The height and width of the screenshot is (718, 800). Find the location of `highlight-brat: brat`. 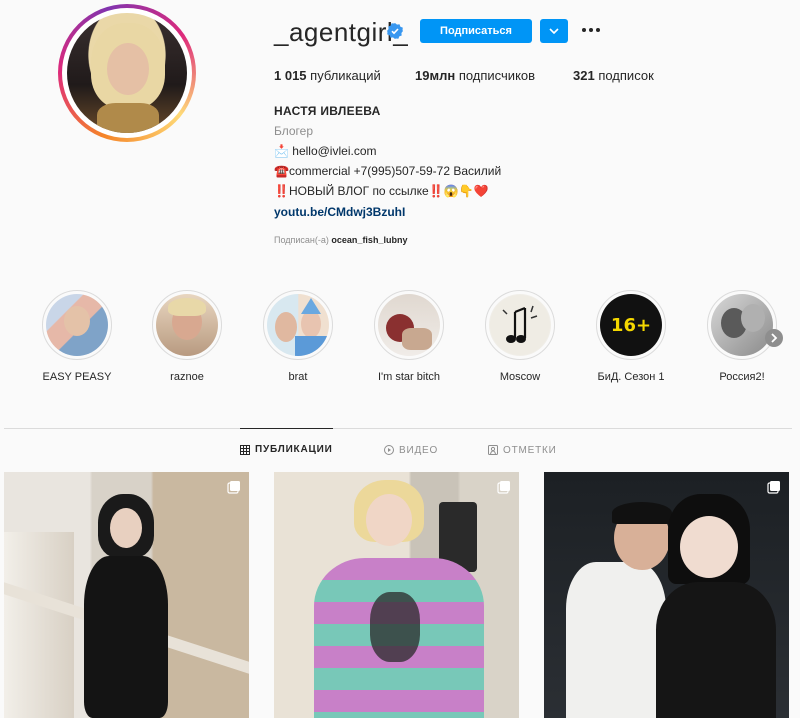

highlight-brat: brat is located at coordinates (298, 336).